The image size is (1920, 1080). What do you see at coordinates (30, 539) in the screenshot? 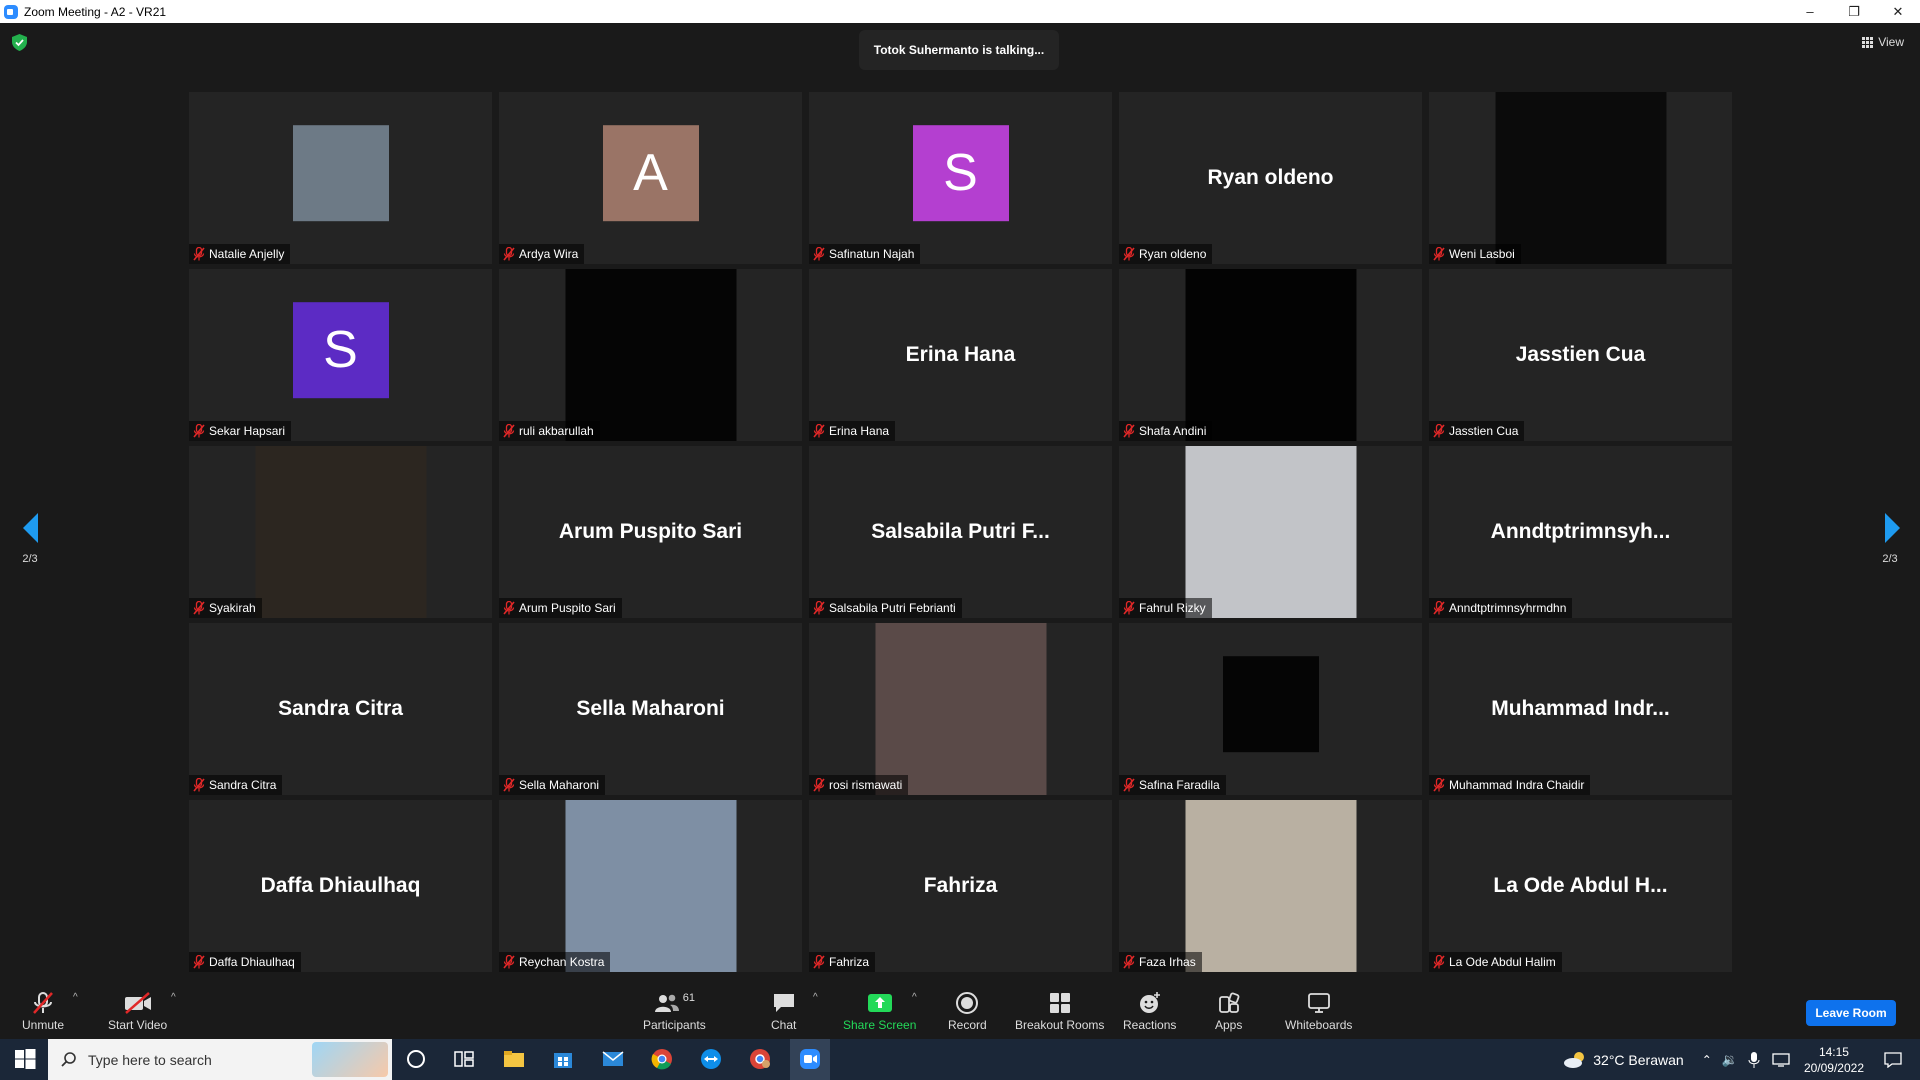
I see `previous-page-button: 2/3` at bounding box center [30, 539].